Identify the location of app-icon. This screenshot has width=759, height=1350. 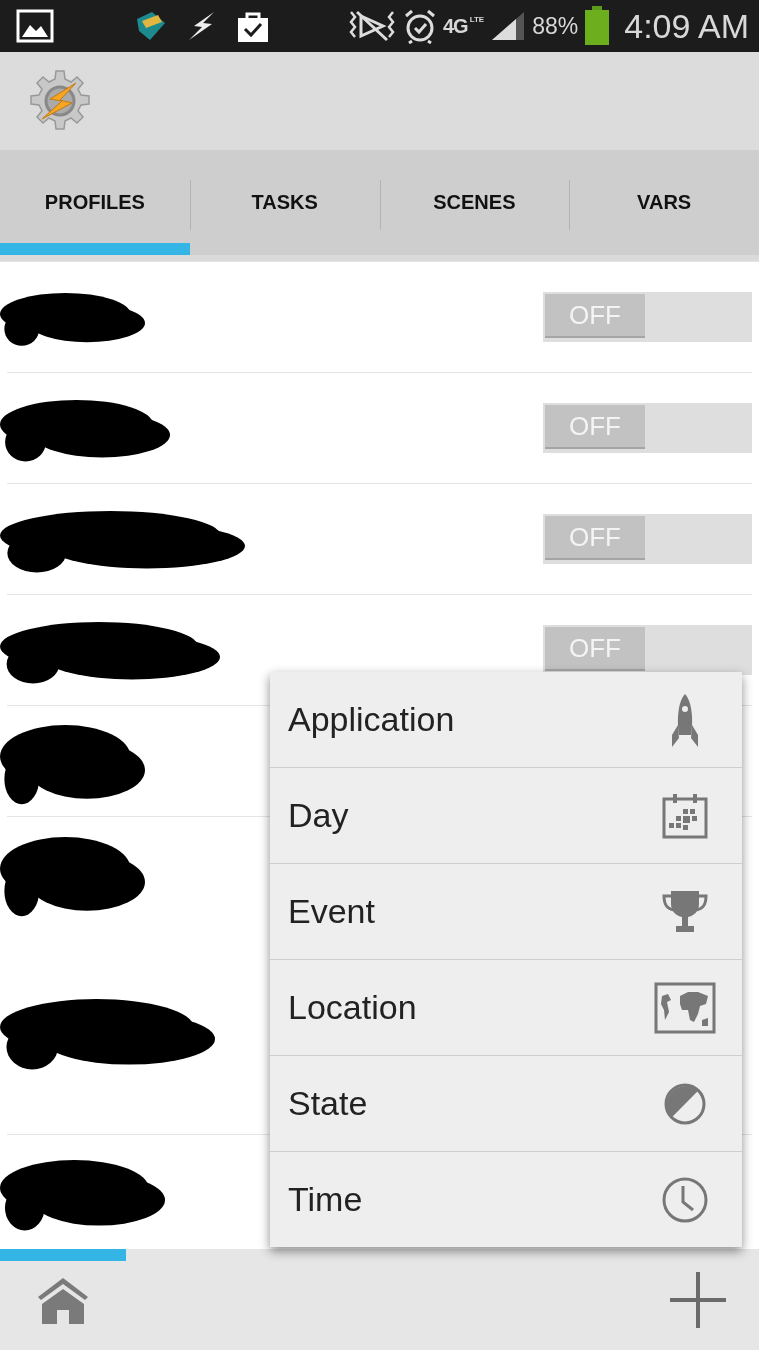
(151, 26).